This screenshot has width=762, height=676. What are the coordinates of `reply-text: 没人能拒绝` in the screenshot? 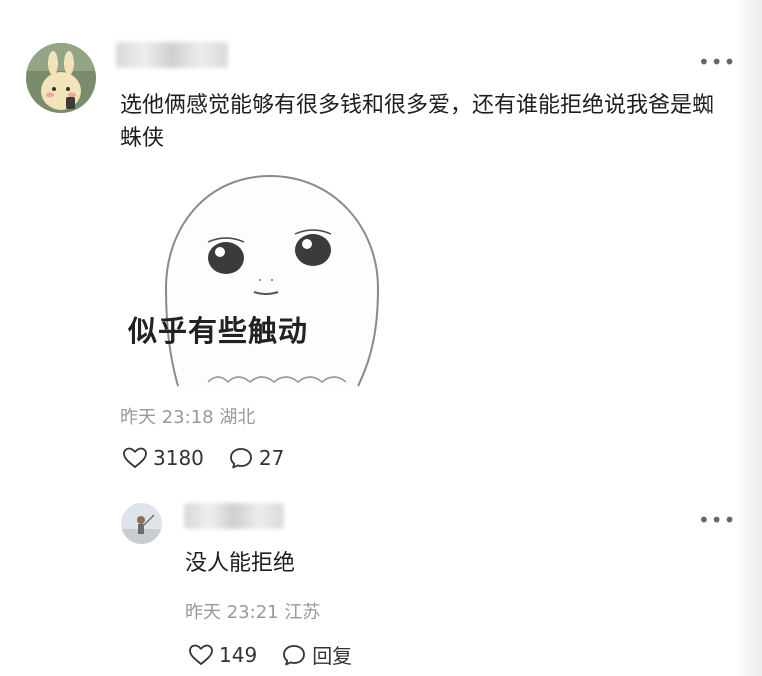 It's located at (240, 563).